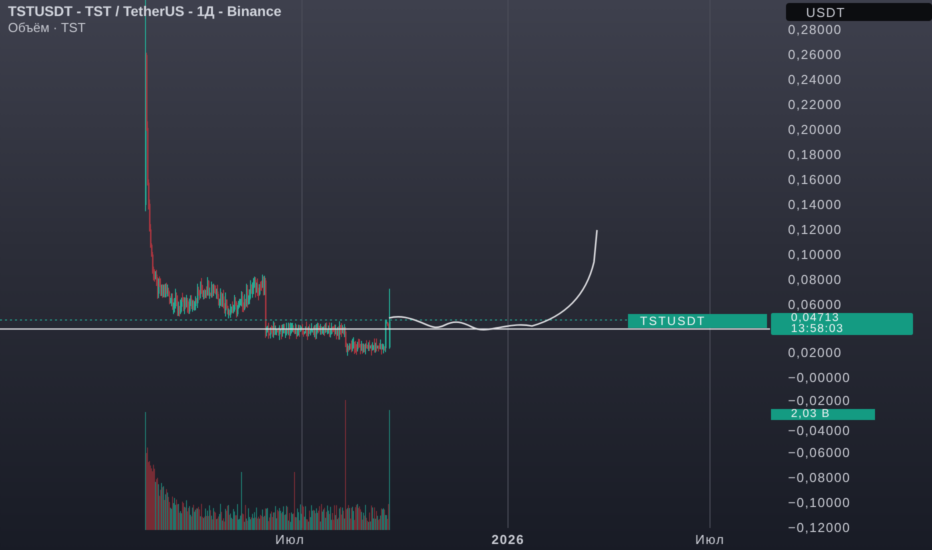 This screenshot has width=932, height=550. I want to click on price-tick: 0,28000, so click(815, 30).